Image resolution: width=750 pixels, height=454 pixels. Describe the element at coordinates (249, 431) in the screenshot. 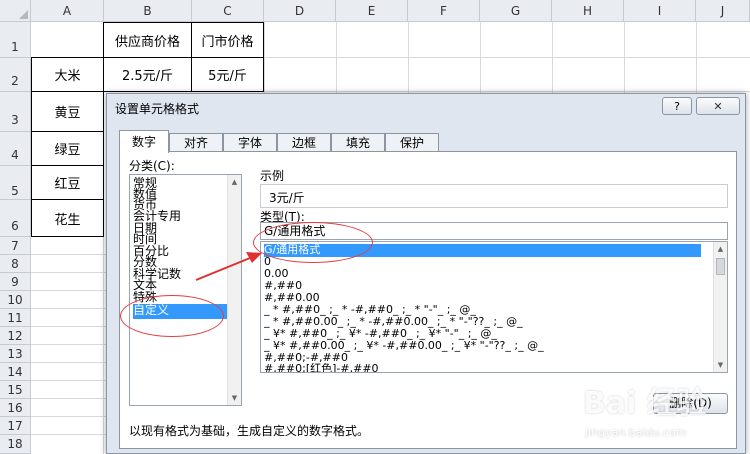

I see `custom-format-description: 以现有格式为基础，生成自定义的数字格式。` at that location.